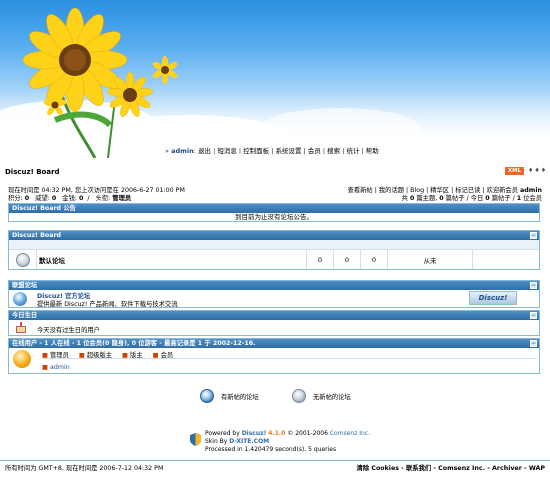 The image size is (550, 480). Describe the element at coordinates (60, 367) in the screenshot. I see `online-user-link: admin` at that location.